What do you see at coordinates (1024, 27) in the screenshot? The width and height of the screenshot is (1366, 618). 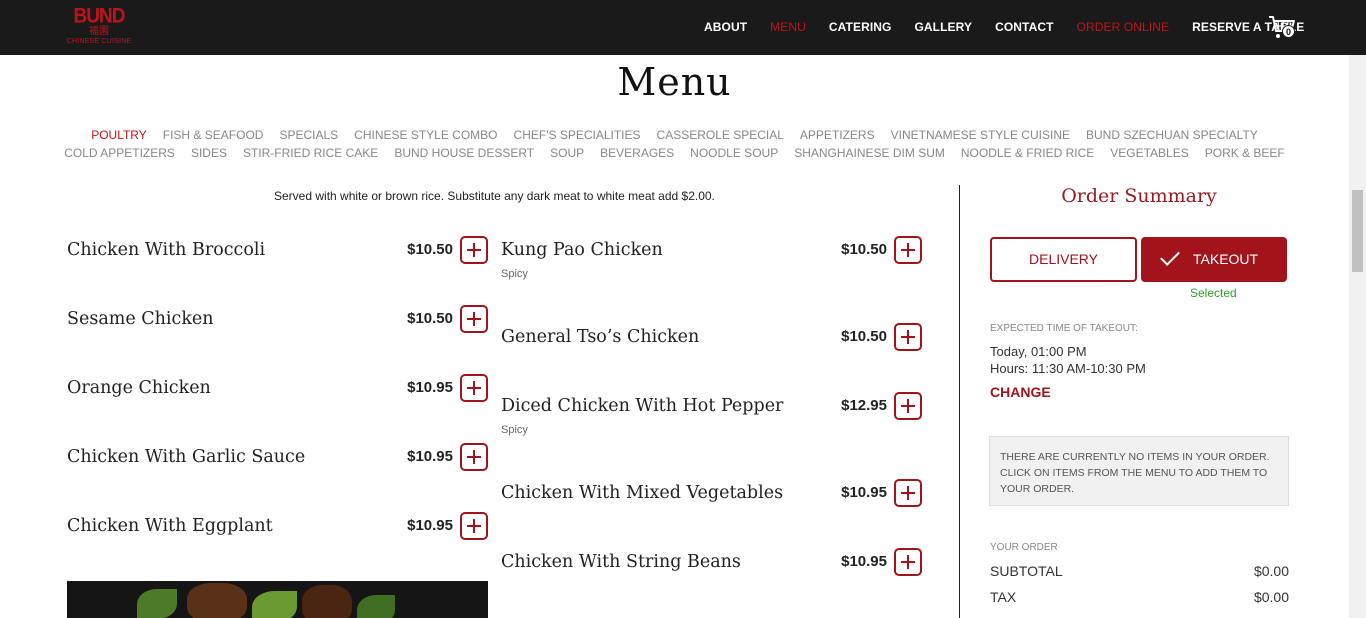 I see `nav-link-contact: CONTACT` at bounding box center [1024, 27].